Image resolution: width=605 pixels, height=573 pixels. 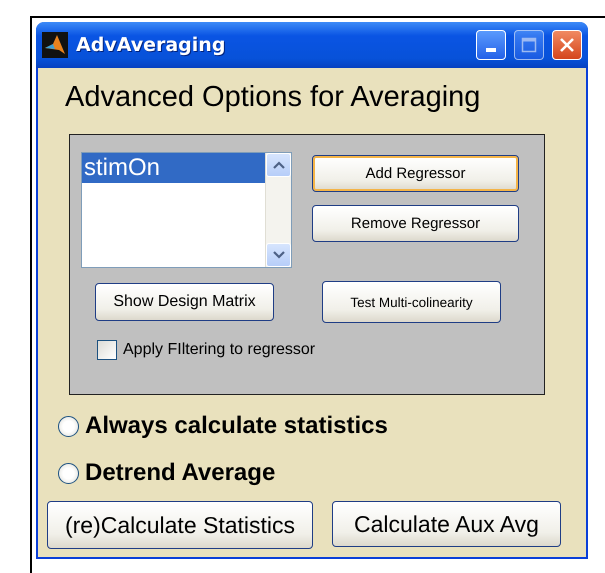 What do you see at coordinates (278, 255) in the screenshot?
I see `scroll-down-icon` at bounding box center [278, 255].